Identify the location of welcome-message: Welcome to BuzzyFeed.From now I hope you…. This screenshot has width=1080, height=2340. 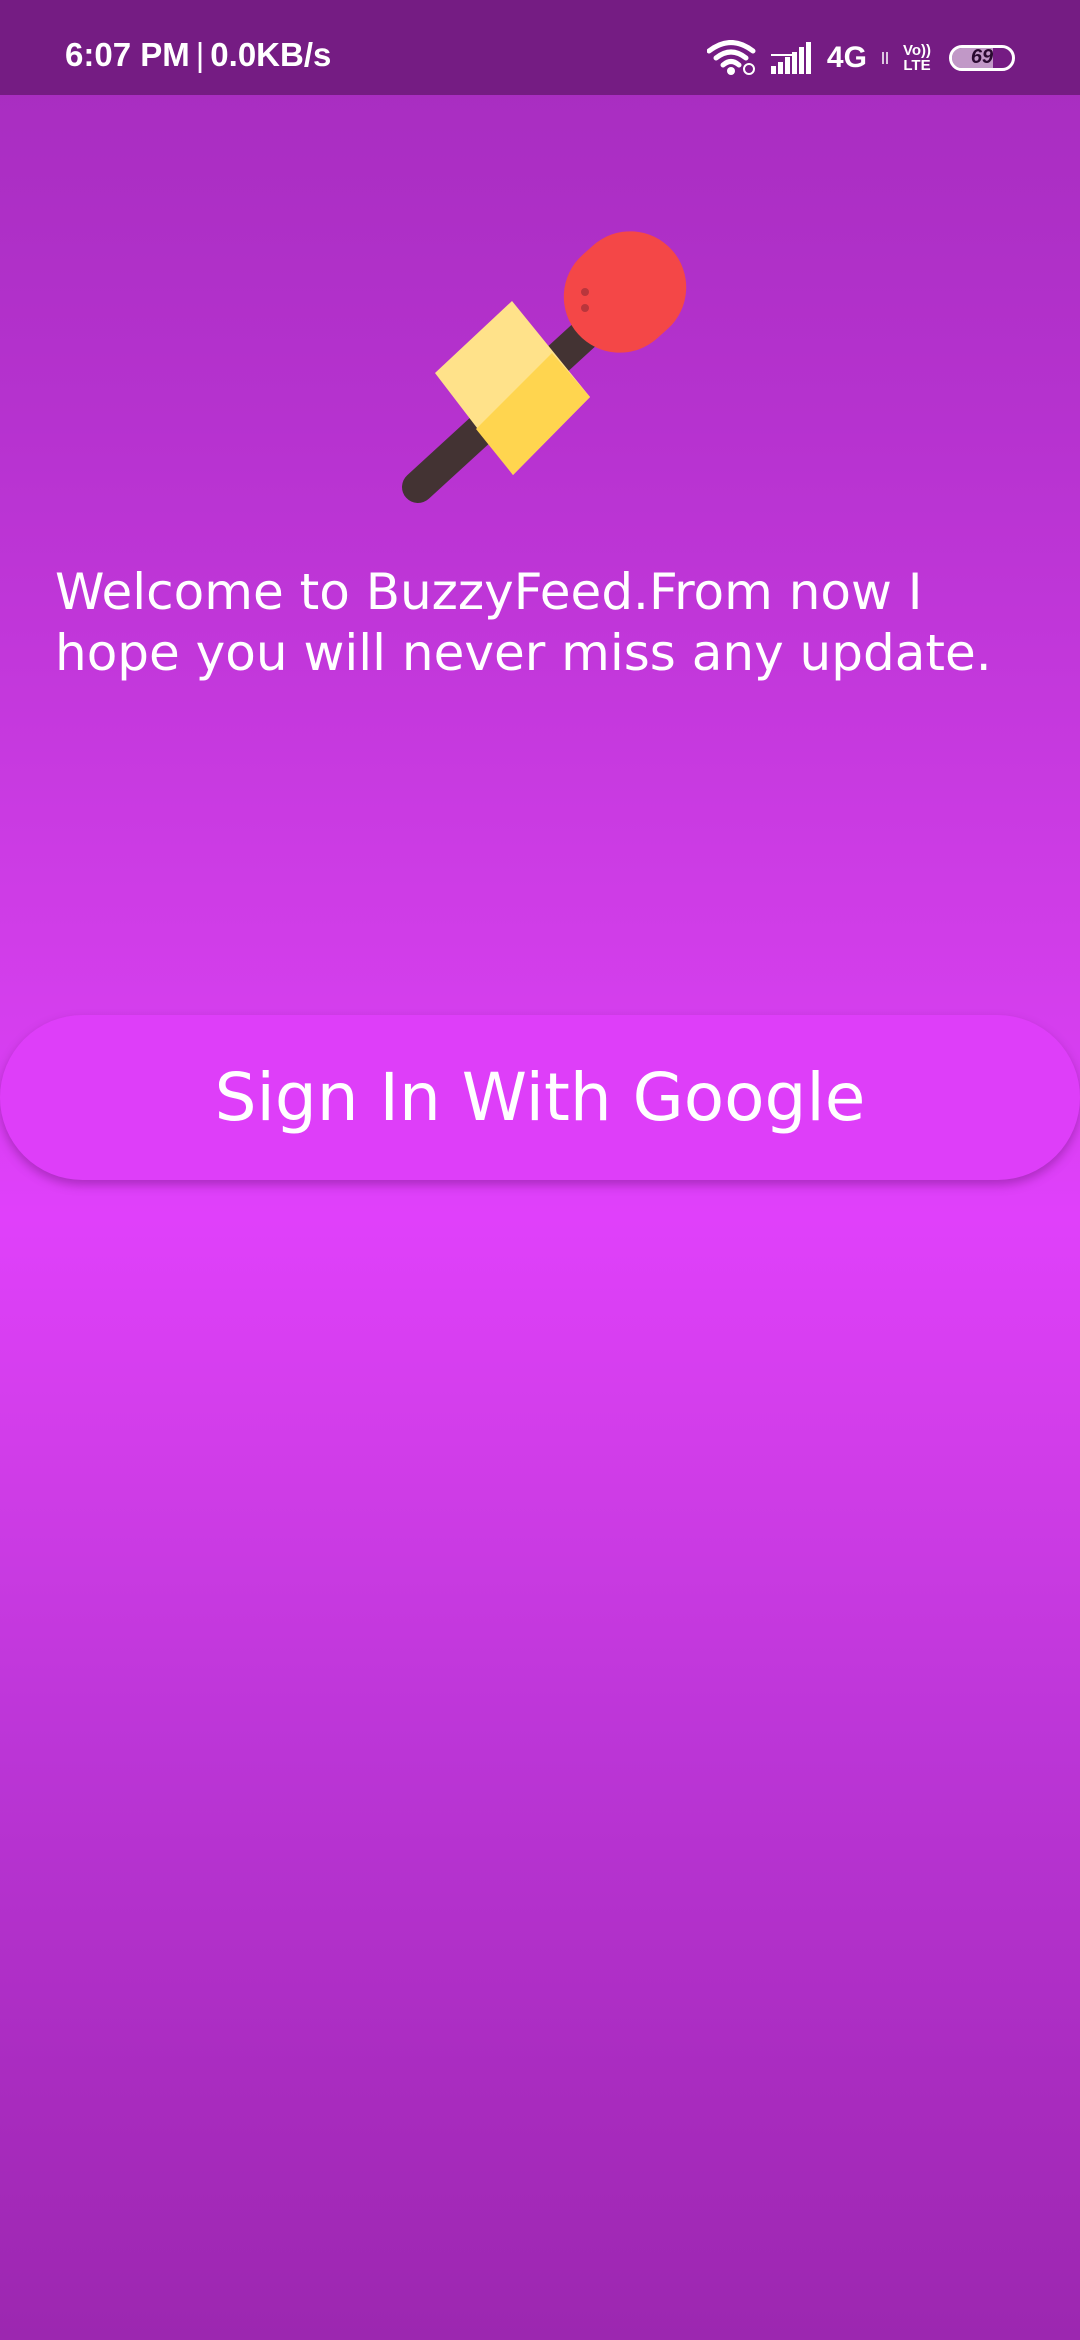
(523, 622).